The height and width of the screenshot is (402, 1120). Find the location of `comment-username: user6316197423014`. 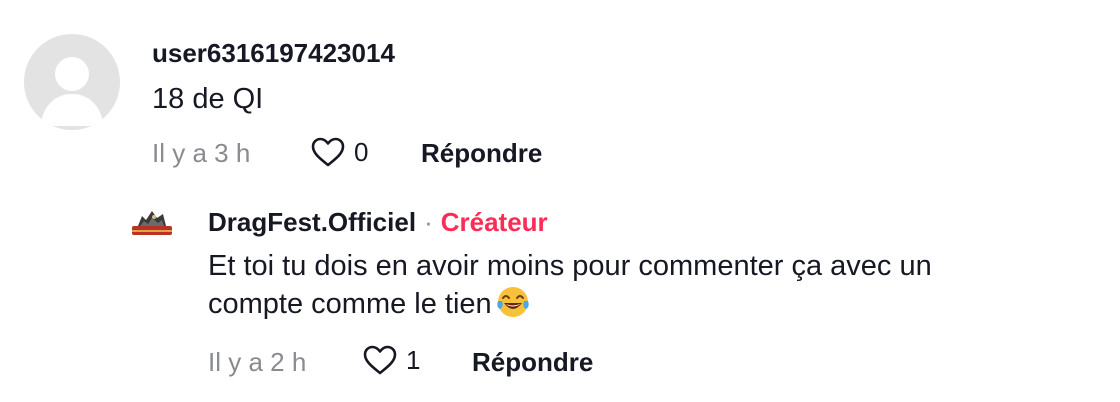

comment-username: user6316197423014 is located at coordinates (273, 53).